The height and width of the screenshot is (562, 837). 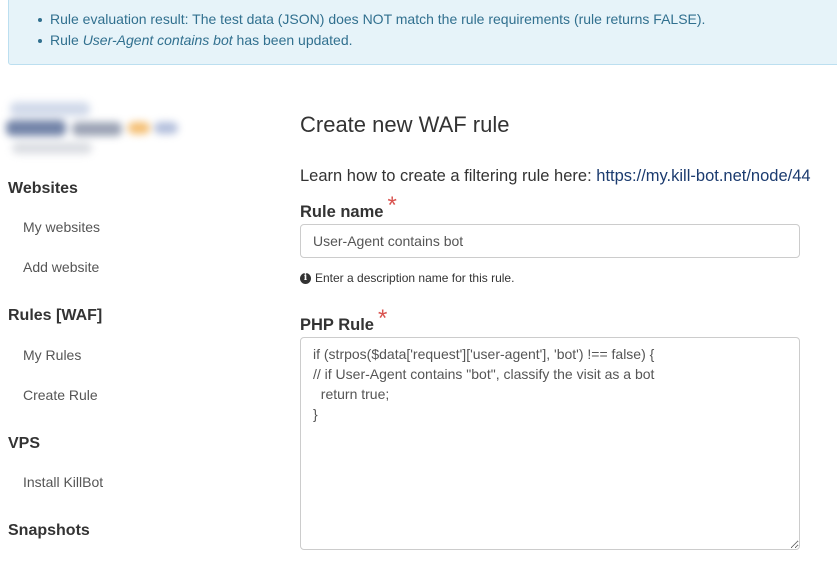 What do you see at coordinates (63, 482) in the screenshot?
I see `sidebar-item-install-killbot: Install KillBot` at bounding box center [63, 482].